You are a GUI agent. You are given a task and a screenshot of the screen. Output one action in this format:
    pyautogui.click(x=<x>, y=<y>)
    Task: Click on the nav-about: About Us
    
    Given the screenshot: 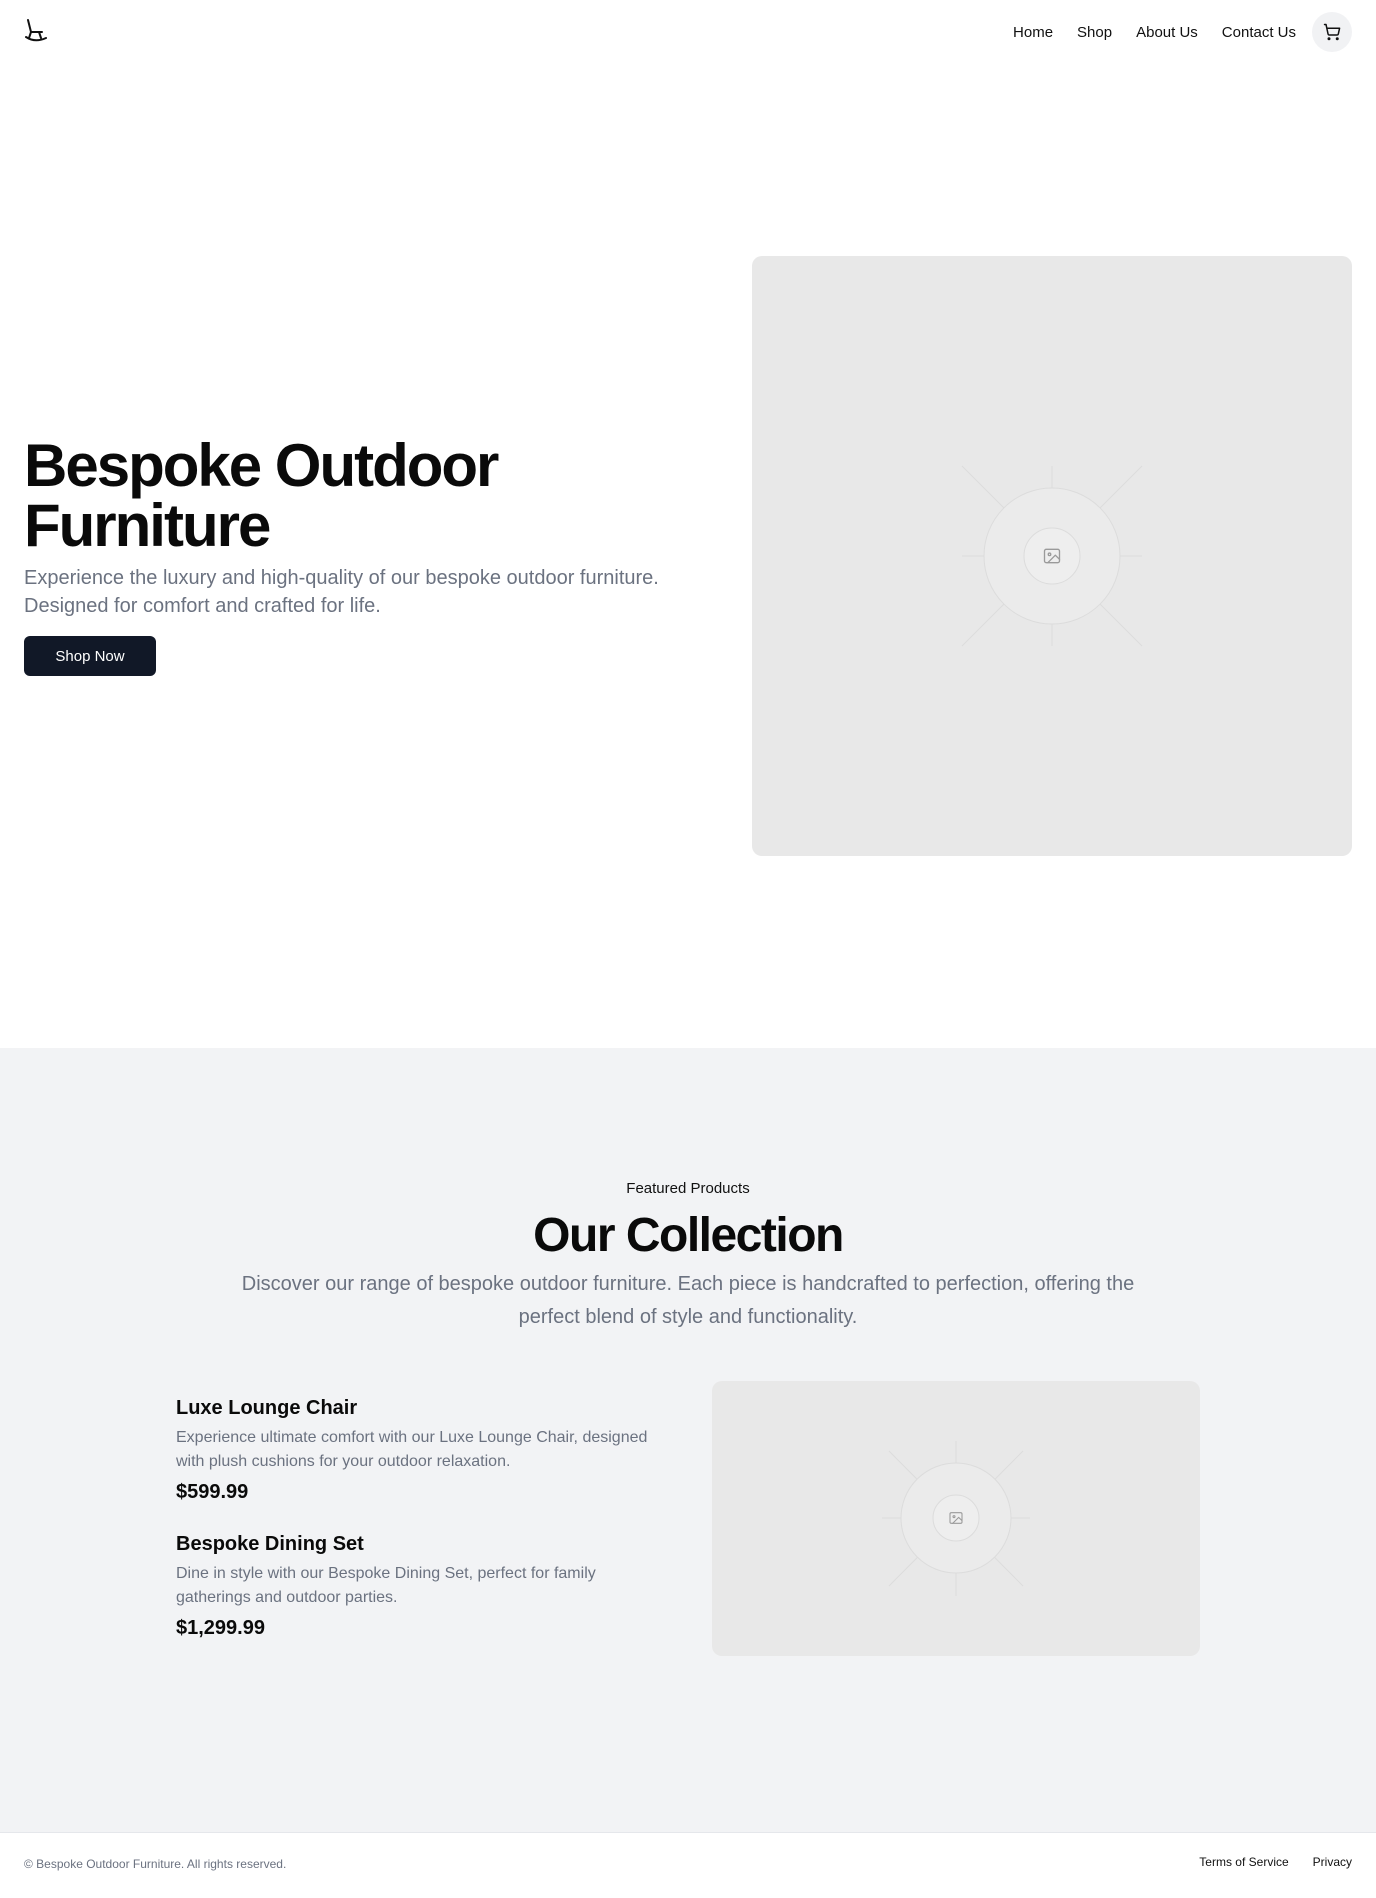 What is the action you would take?
    pyautogui.click(x=1167, y=32)
    